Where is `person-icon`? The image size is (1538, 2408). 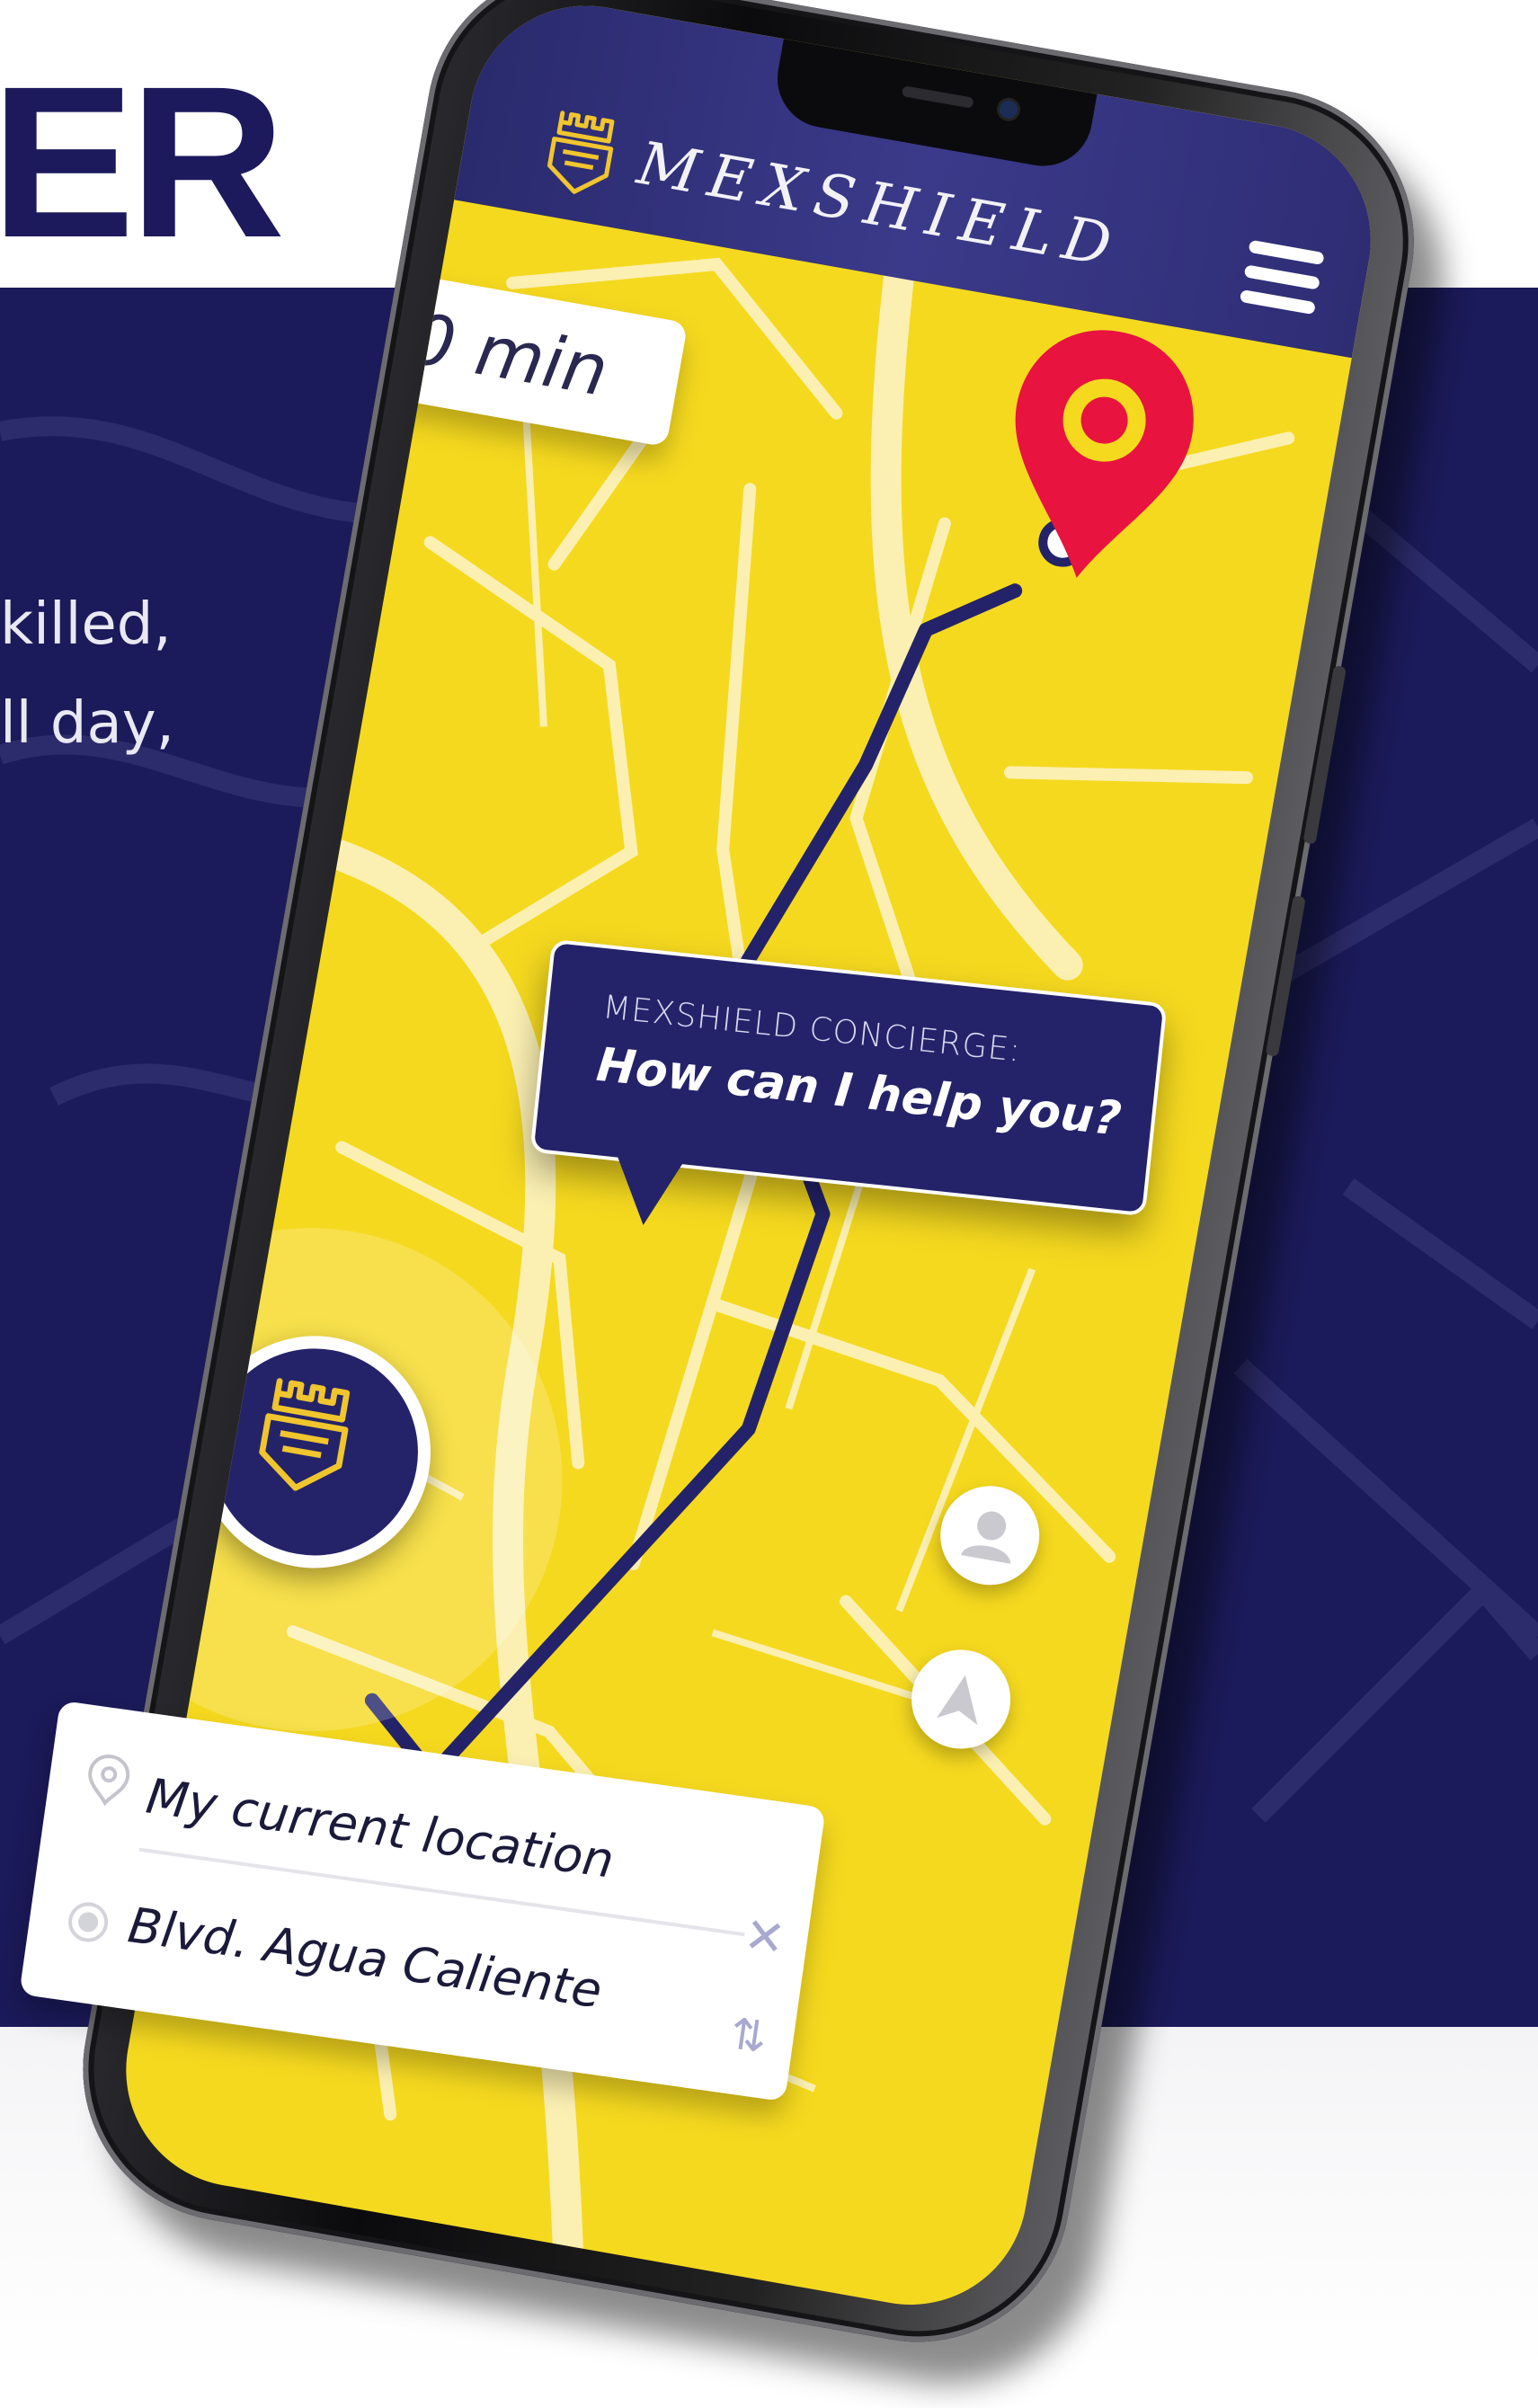
person-icon is located at coordinates (985, 1537).